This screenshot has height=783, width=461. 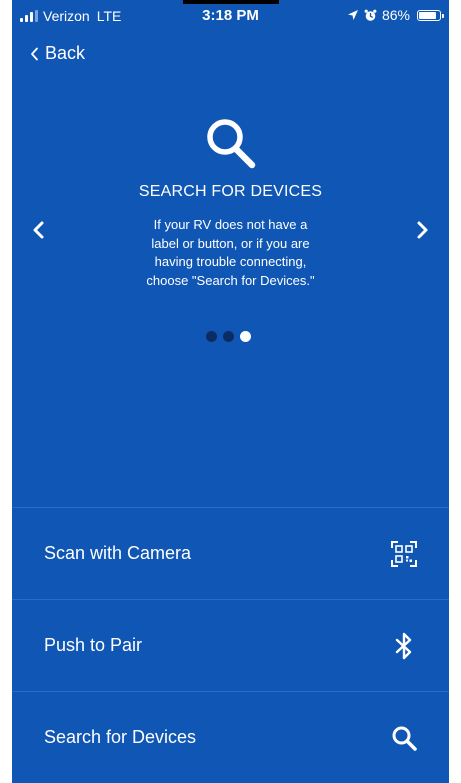 I want to click on action-label: Search for Devices, so click(x=120, y=737).